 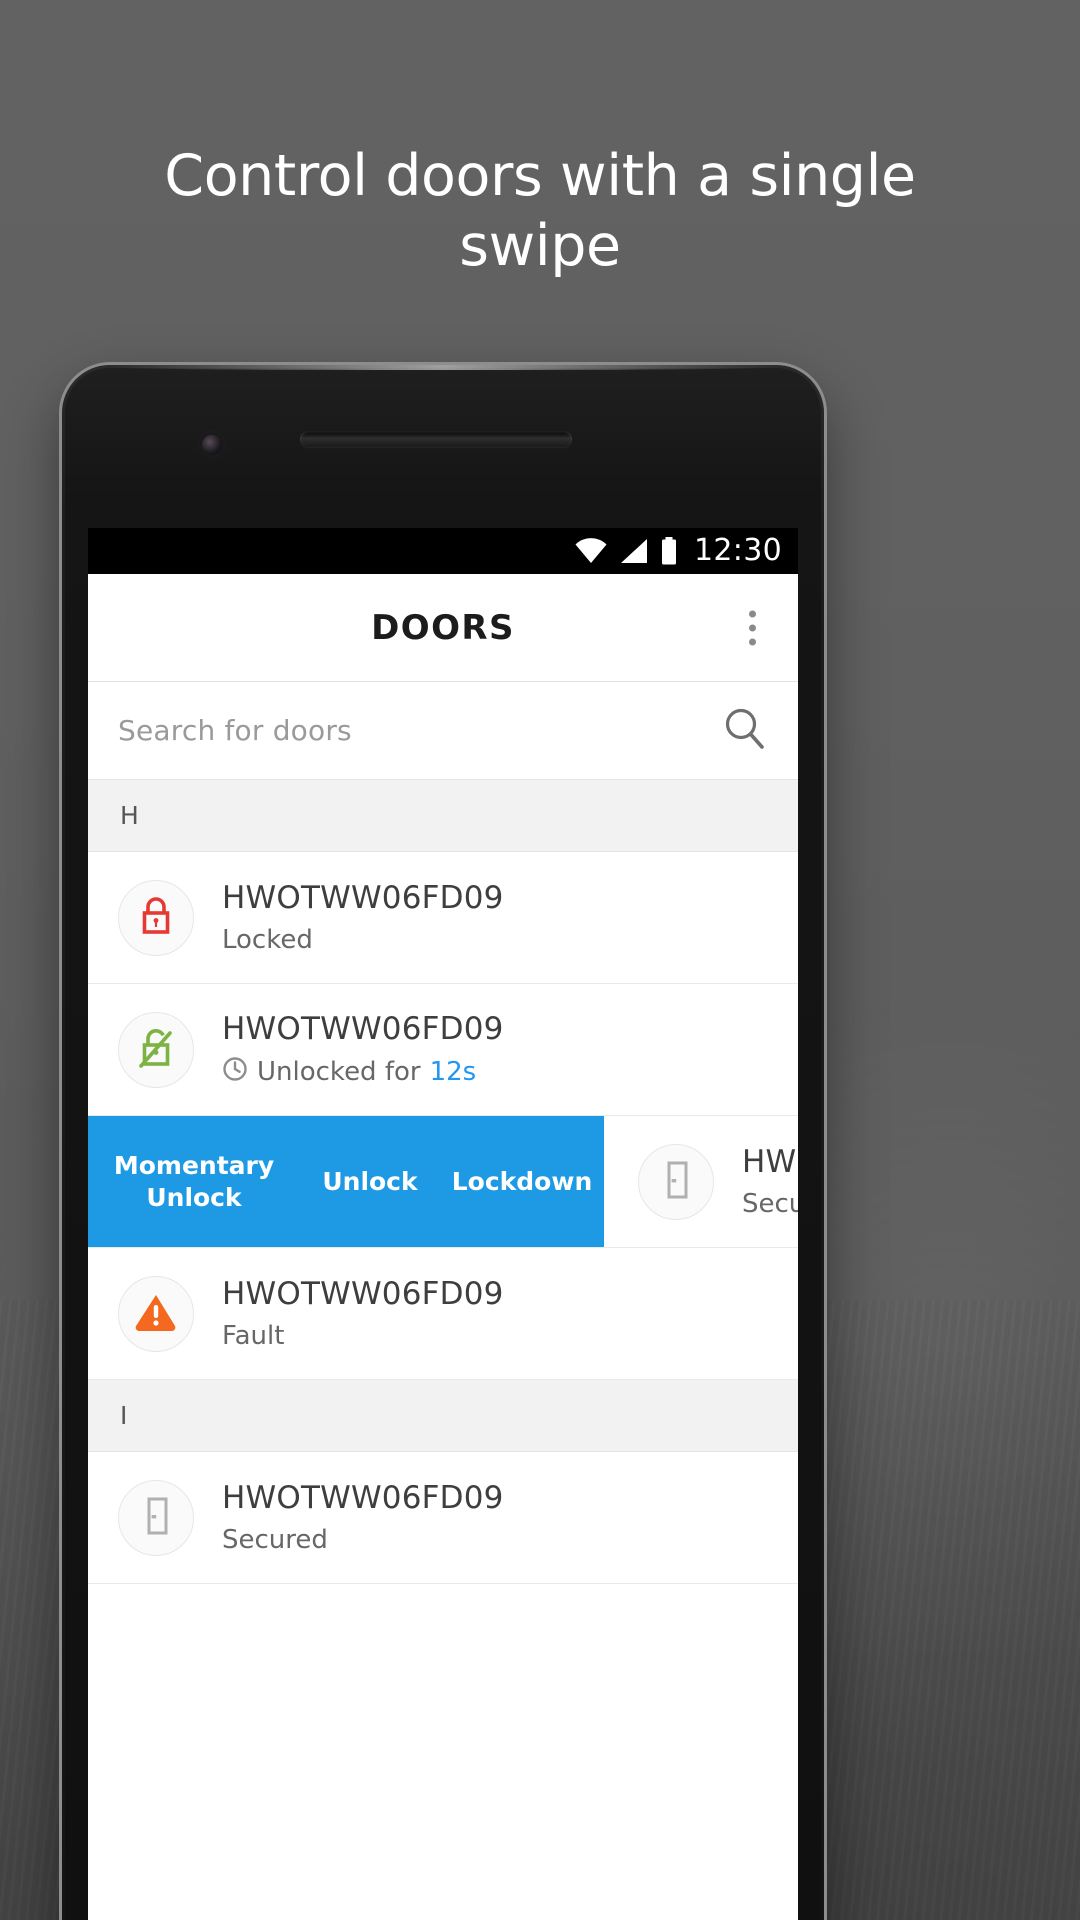 I want to click on front-camera-icon, so click(x=212, y=445).